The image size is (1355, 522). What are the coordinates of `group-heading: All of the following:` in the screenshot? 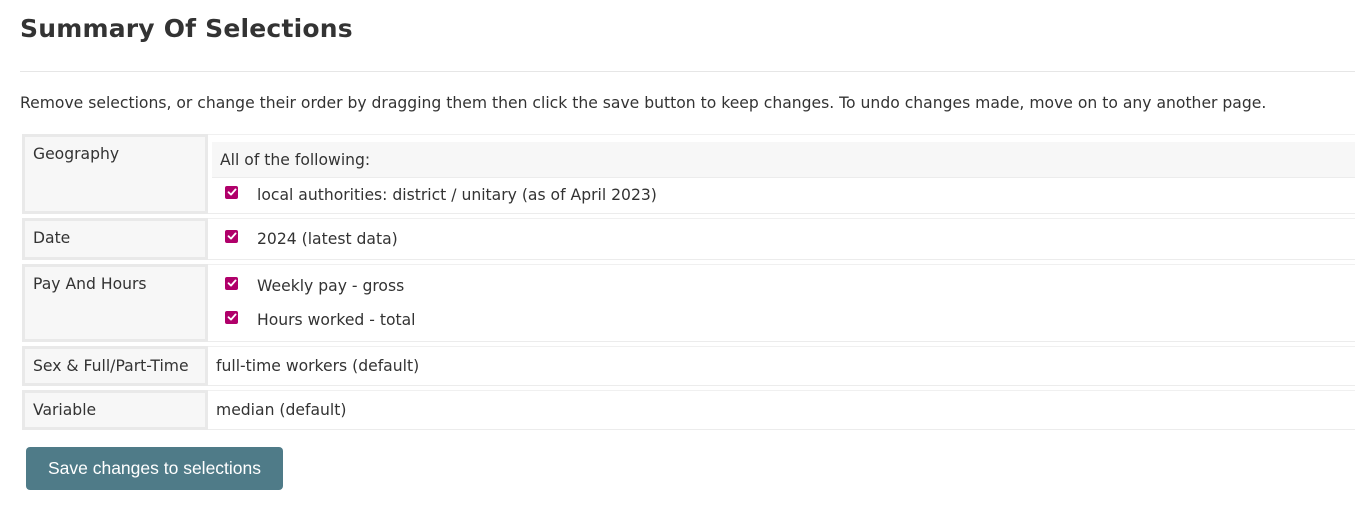 It's located at (783, 160).